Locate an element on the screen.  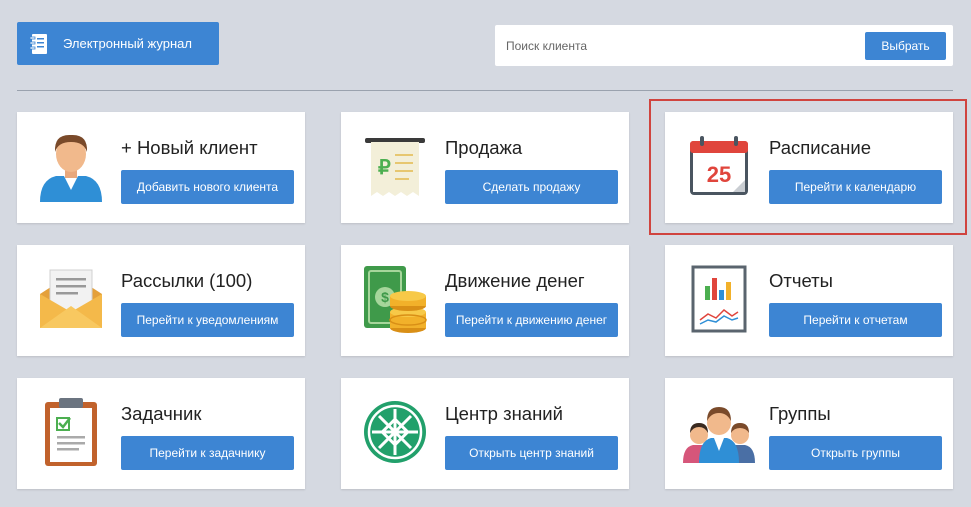
open-groups-button: Открыть группы is located at coordinates (855, 453).